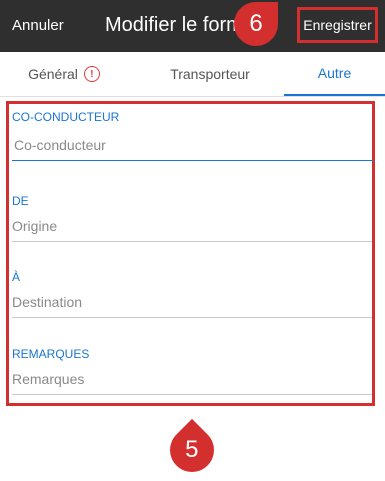 Image resolution: width=385 pixels, height=481 pixels. I want to click on tab-other-label: Autre, so click(334, 73).